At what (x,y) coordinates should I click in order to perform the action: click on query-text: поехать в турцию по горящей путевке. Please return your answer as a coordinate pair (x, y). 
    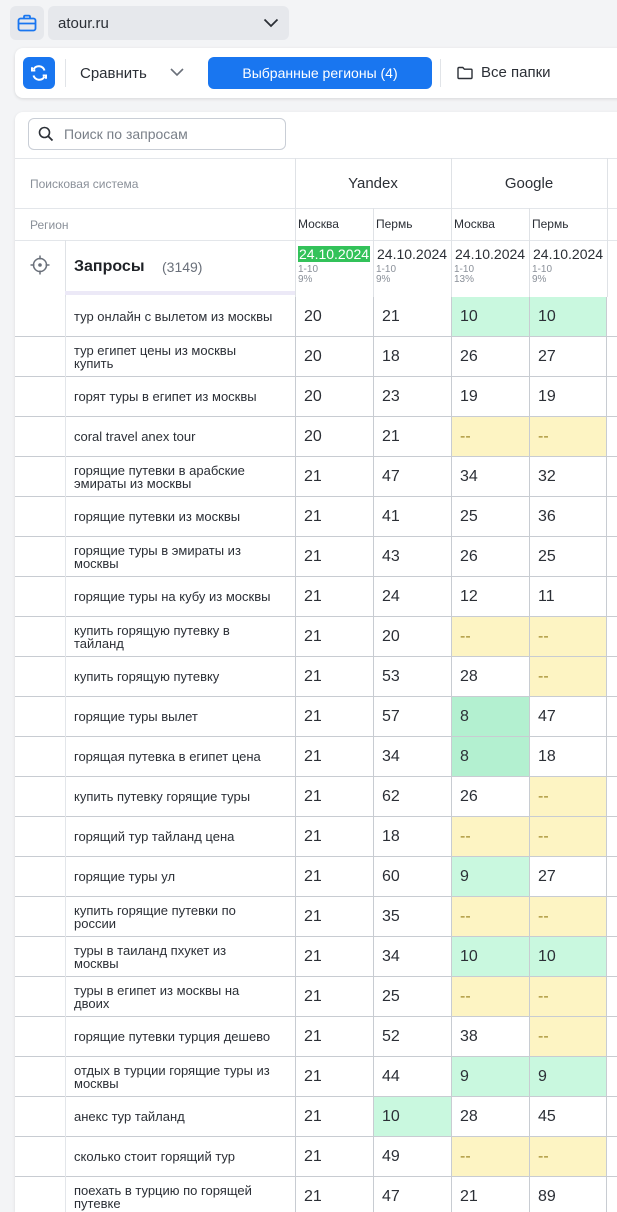
    Looking at the image, I should click on (174, 1194).